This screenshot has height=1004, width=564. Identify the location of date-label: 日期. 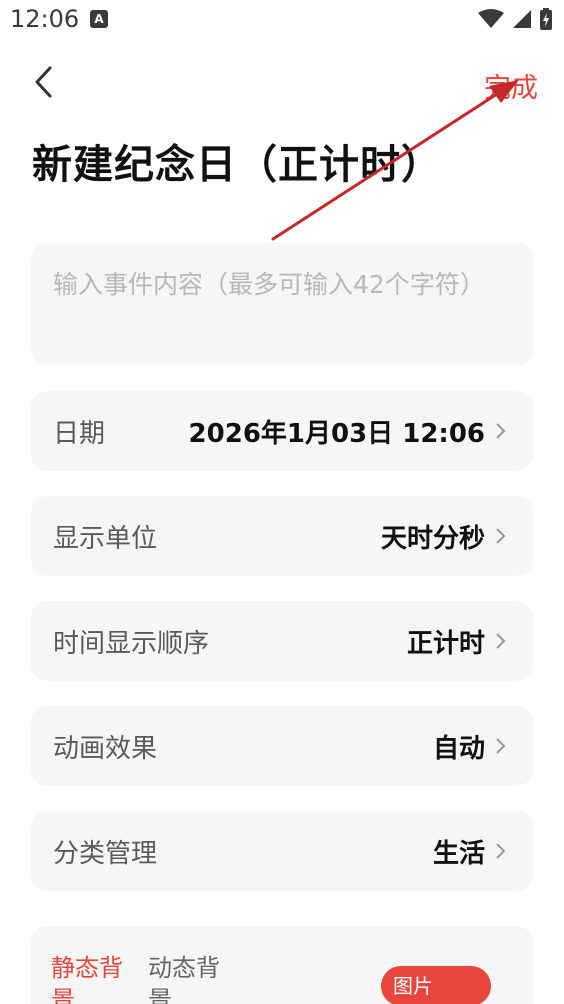
(79, 434).